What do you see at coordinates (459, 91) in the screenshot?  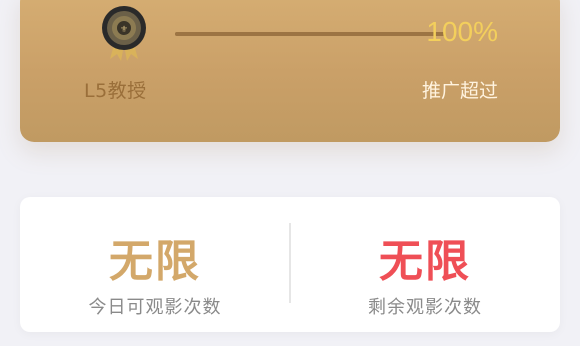 I see `progress-caption: 推广超过` at bounding box center [459, 91].